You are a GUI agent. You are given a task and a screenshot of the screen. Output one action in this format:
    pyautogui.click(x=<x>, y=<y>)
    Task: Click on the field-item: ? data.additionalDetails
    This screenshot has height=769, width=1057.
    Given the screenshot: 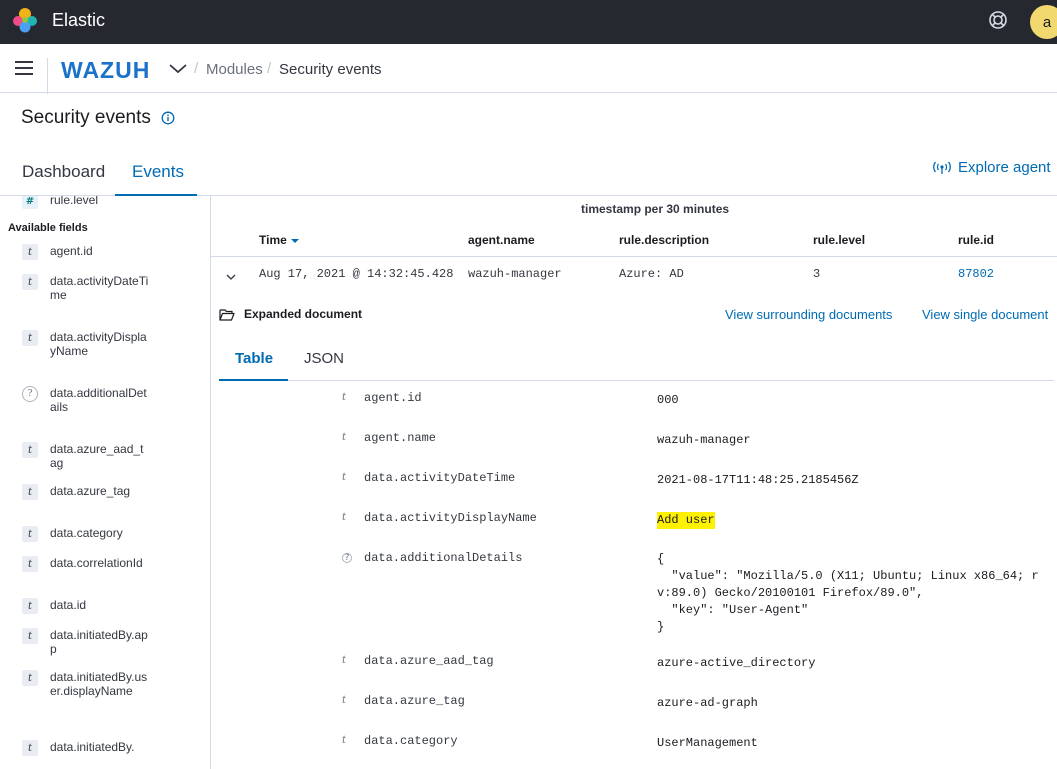 What is the action you would take?
    pyautogui.click(x=86, y=400)
    